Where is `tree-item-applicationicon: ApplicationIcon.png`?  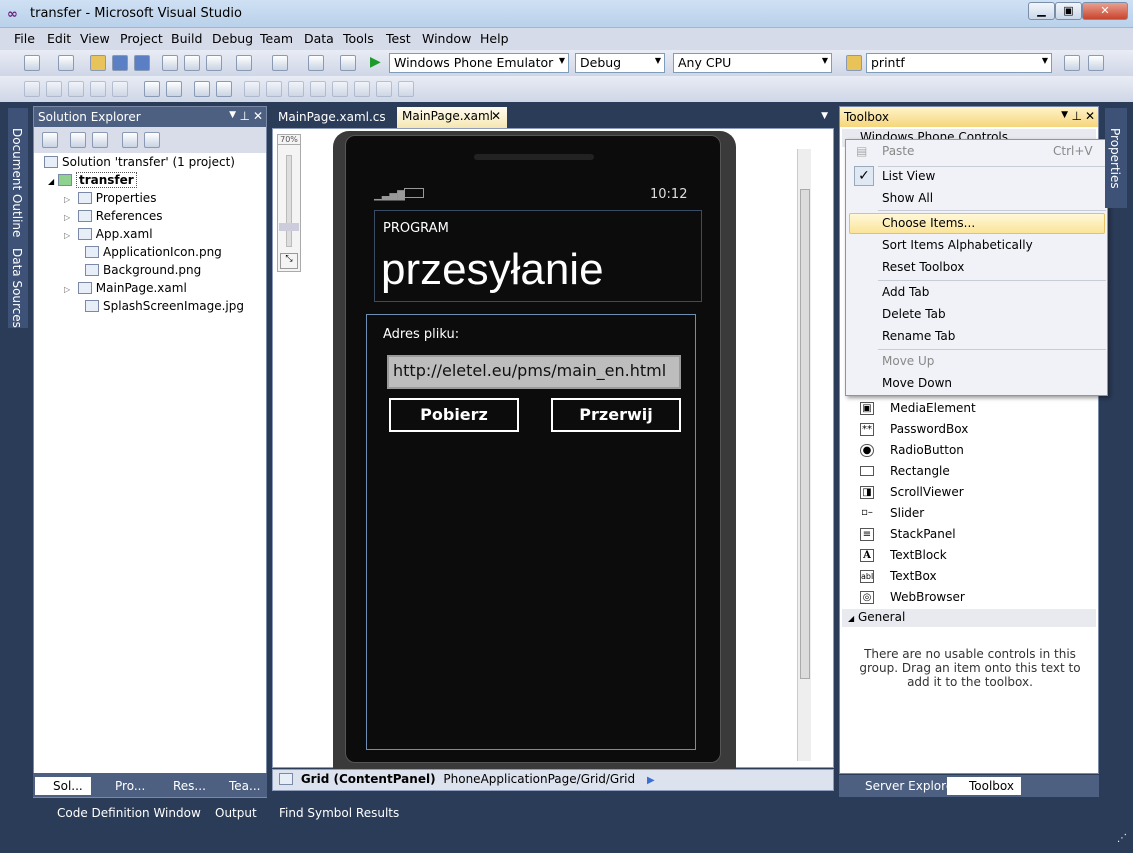
tree-item-applicationicon: ApplicationIcon.png is located at coordinates (153, 252).